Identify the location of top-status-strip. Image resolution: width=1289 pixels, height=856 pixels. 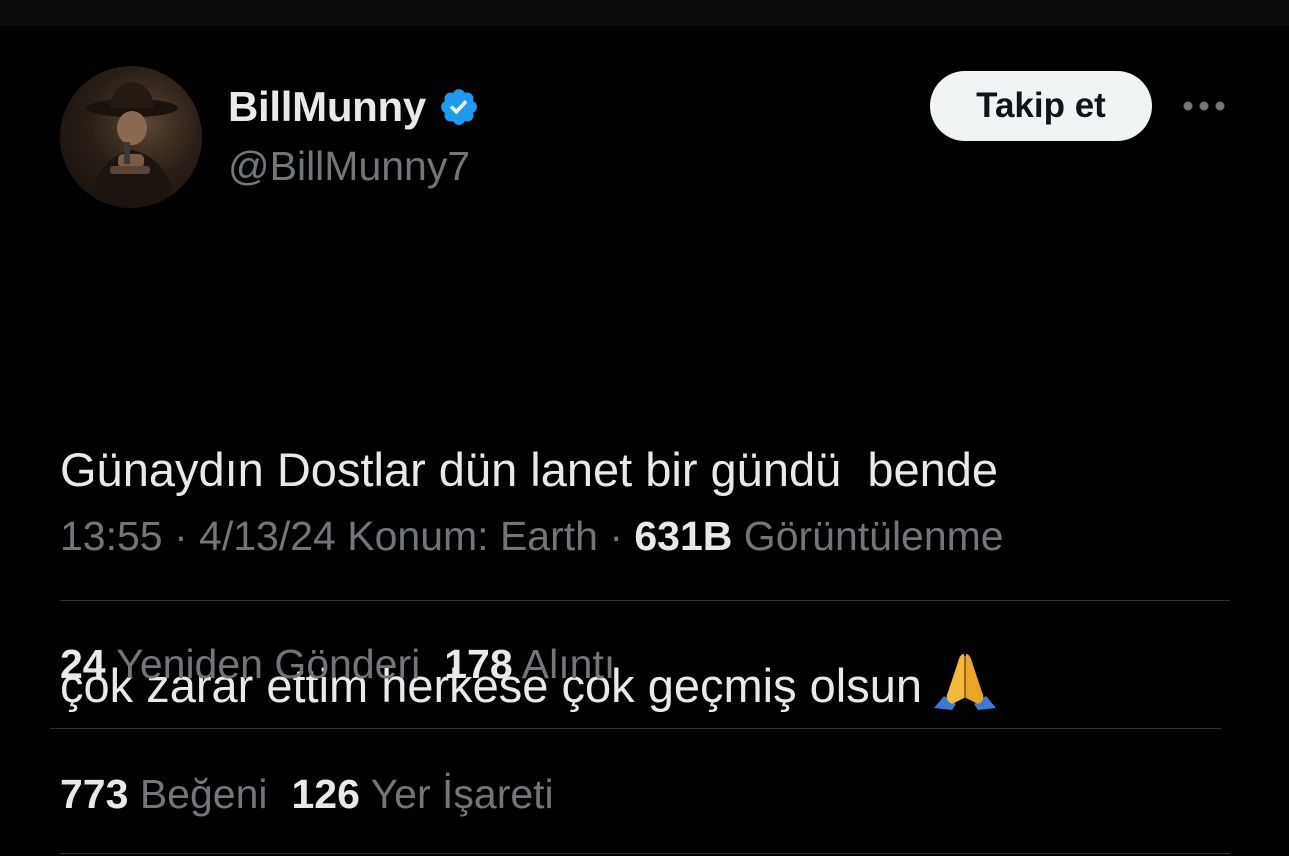
(644, 13).